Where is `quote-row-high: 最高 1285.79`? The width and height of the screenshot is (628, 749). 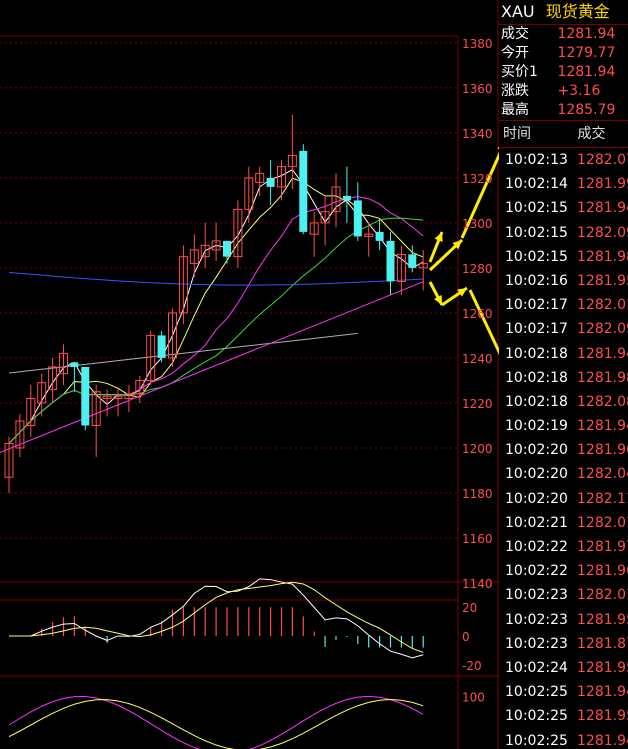 quote-row-high: 最高 1285.79 is located at coordinates (563, 110).